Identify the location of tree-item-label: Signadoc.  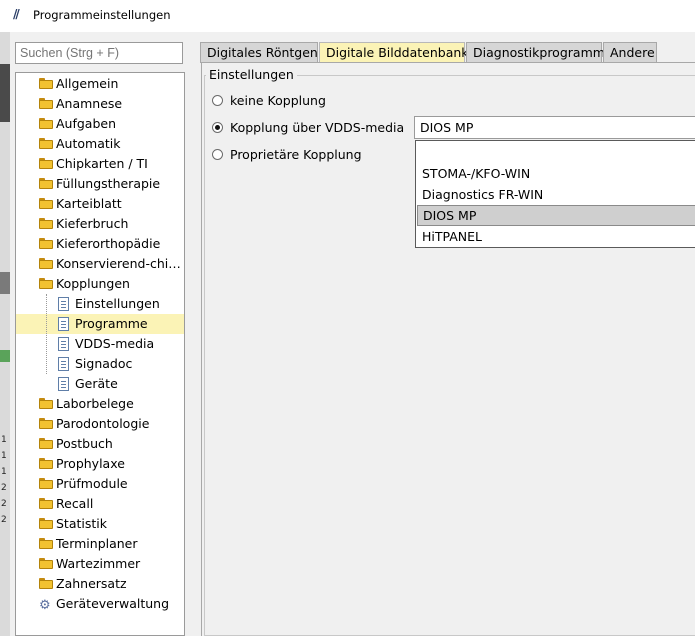
(104, 363).